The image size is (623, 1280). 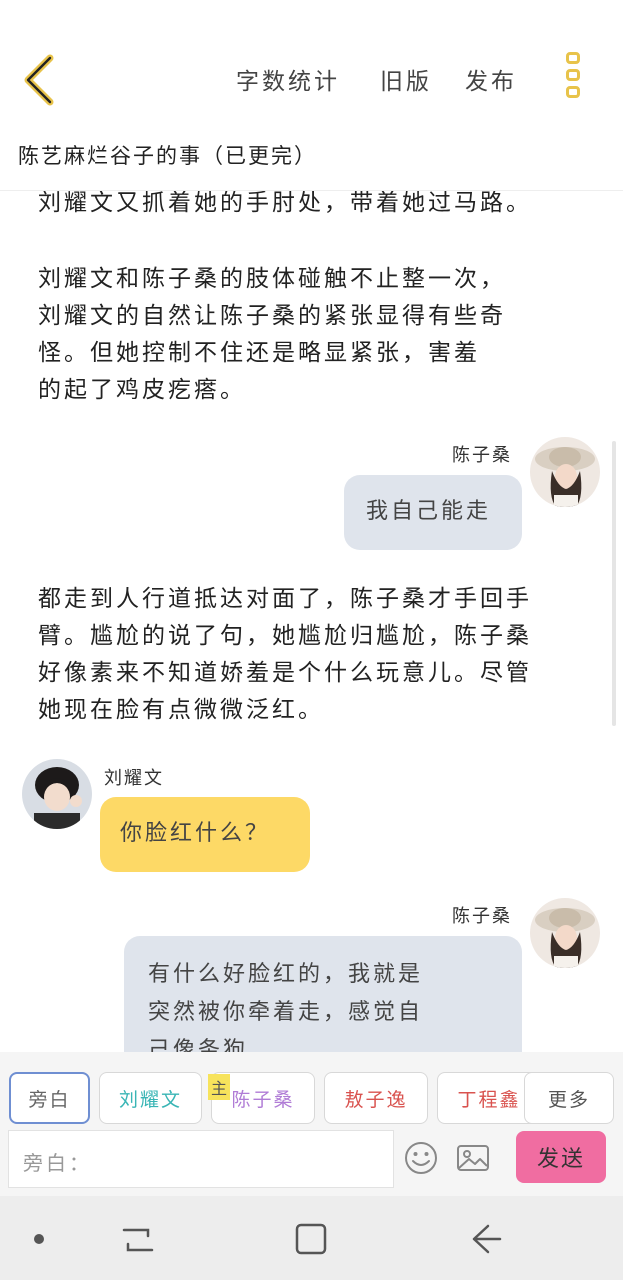 I want to click on chip-label: 旁白, so click(x=49, y=1099).